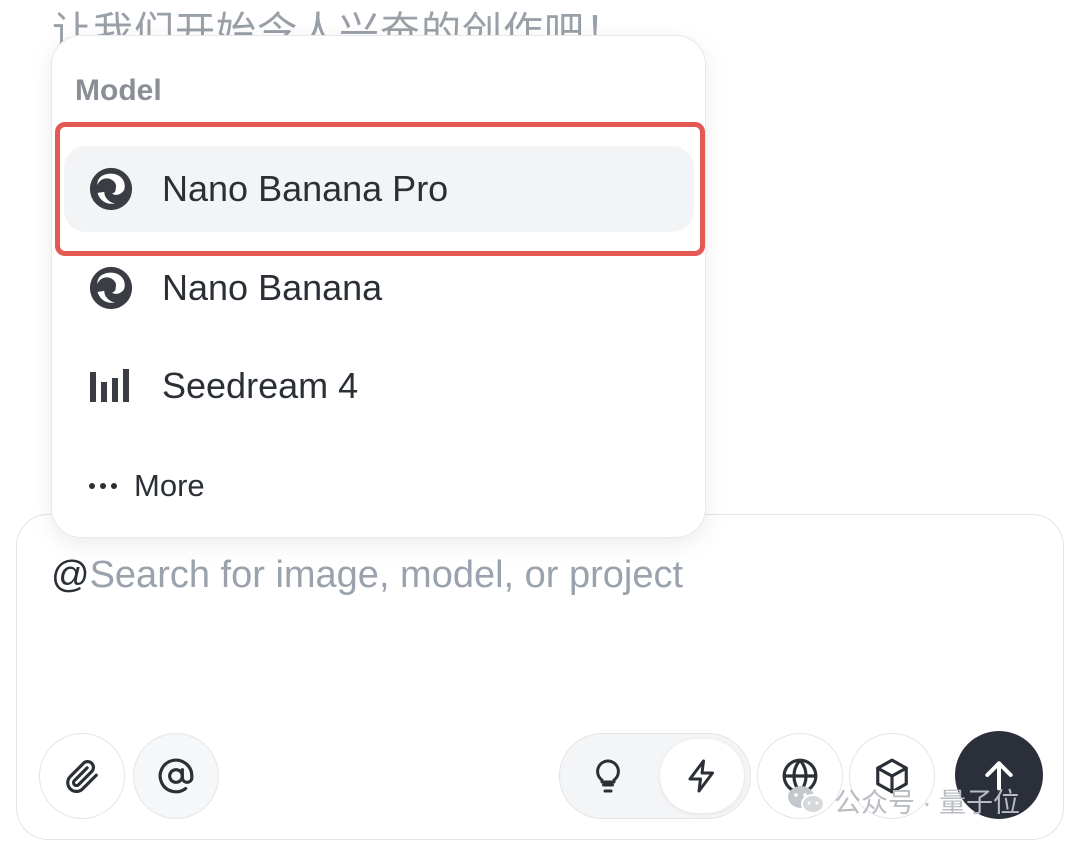  I want to click on bytedance-bars-icon, so click(111, 386).